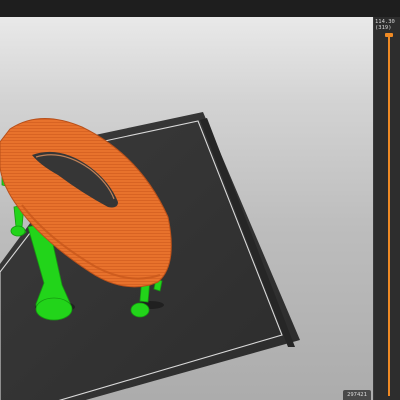  What do you see at coordinates (386, 208) in the screenshot?
I see `layer-slider-panel: 114.30 (319)` at bounding box center [386, 208].